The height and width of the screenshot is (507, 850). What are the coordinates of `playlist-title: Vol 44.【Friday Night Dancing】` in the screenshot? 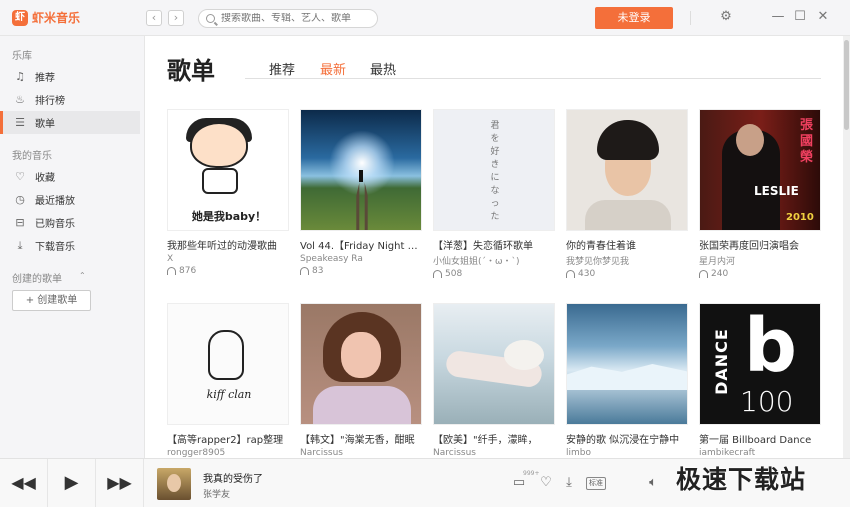 It's located at (361, 244).